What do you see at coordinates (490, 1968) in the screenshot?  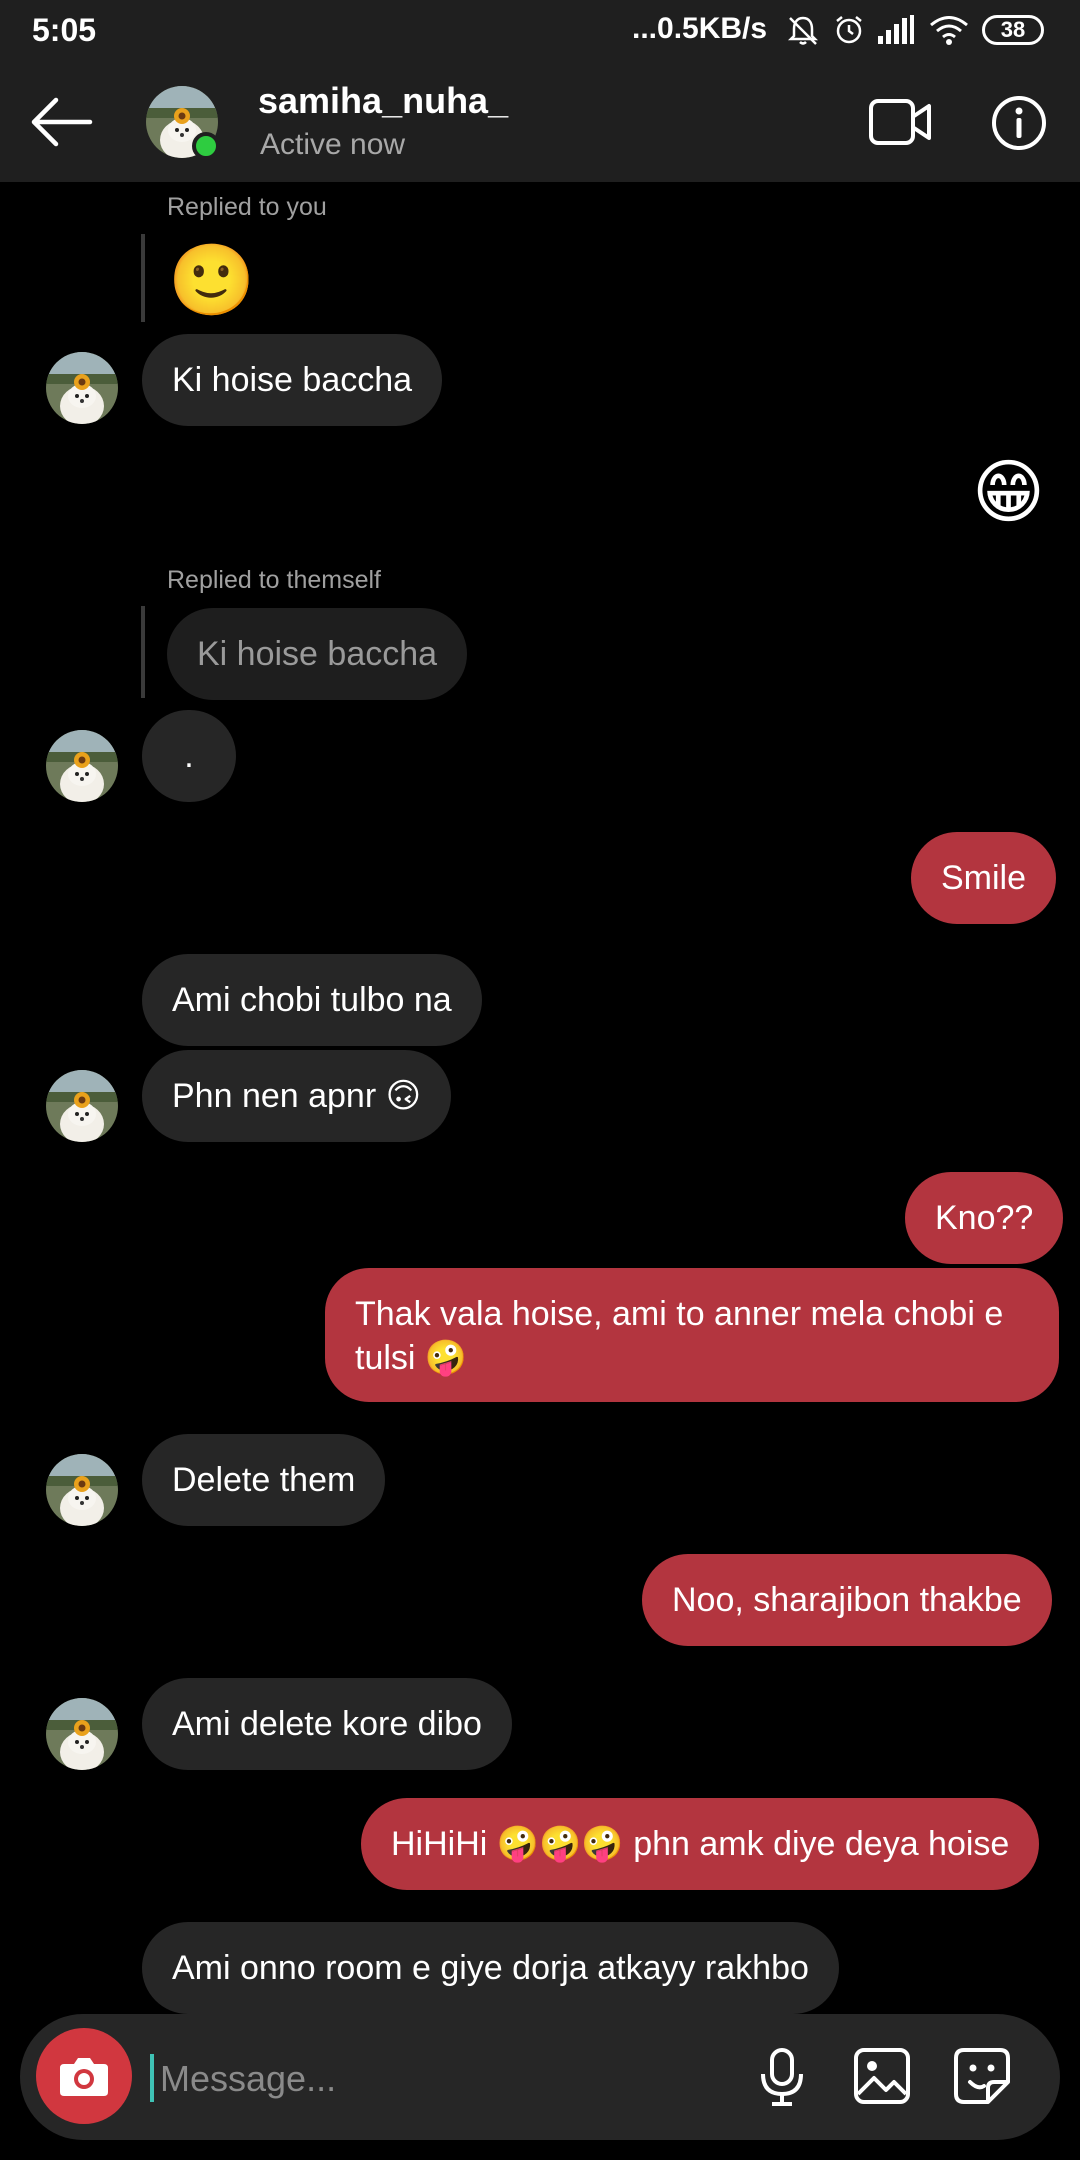 I see `incoming-message: Ami onno room e giye dorja atkayy rakhbo` at bounding box center [490, 1968].